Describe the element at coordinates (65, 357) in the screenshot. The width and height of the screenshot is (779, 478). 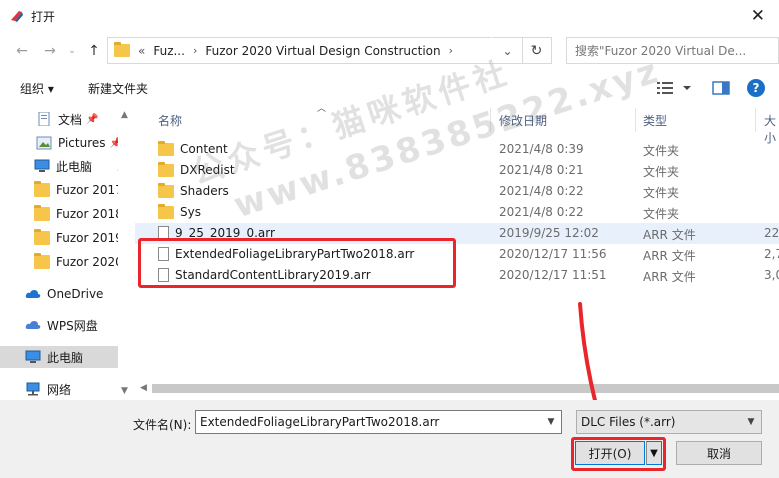
I see `sidebar-item-label: 此电脑` at that location.